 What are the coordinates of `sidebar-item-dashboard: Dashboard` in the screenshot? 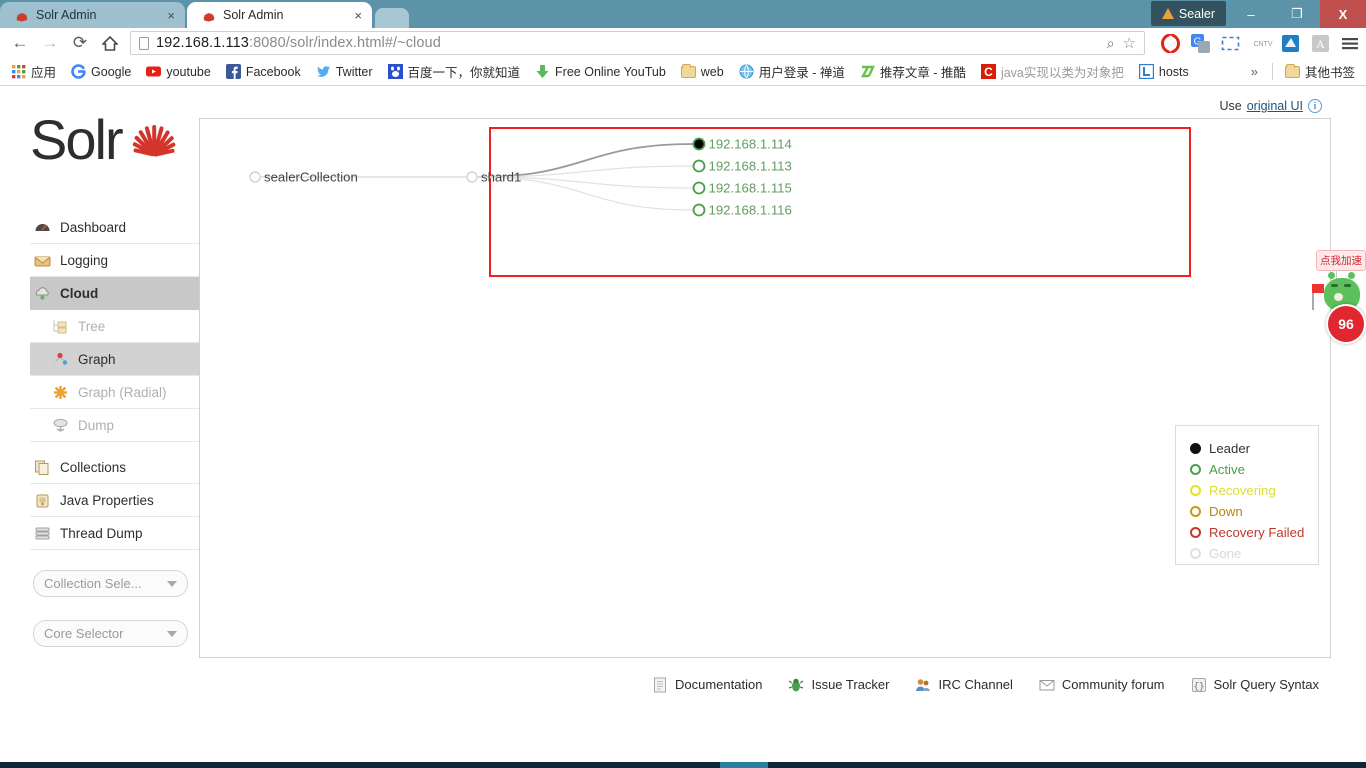 It's located at (114, 227).